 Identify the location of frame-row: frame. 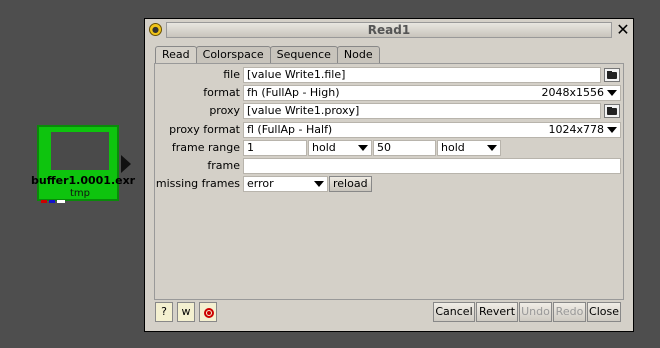
(390, 166).